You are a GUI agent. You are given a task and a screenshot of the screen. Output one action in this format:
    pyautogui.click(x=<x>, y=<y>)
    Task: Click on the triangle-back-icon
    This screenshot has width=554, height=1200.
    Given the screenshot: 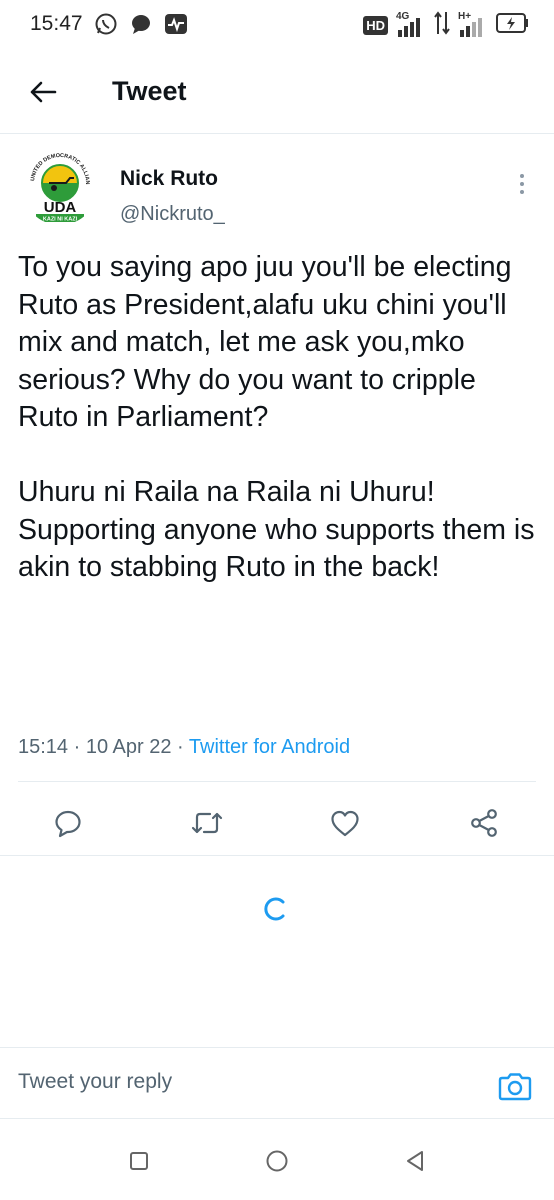 What is the action you would take?
    pyautogui.click(x=415, y=1163)
    